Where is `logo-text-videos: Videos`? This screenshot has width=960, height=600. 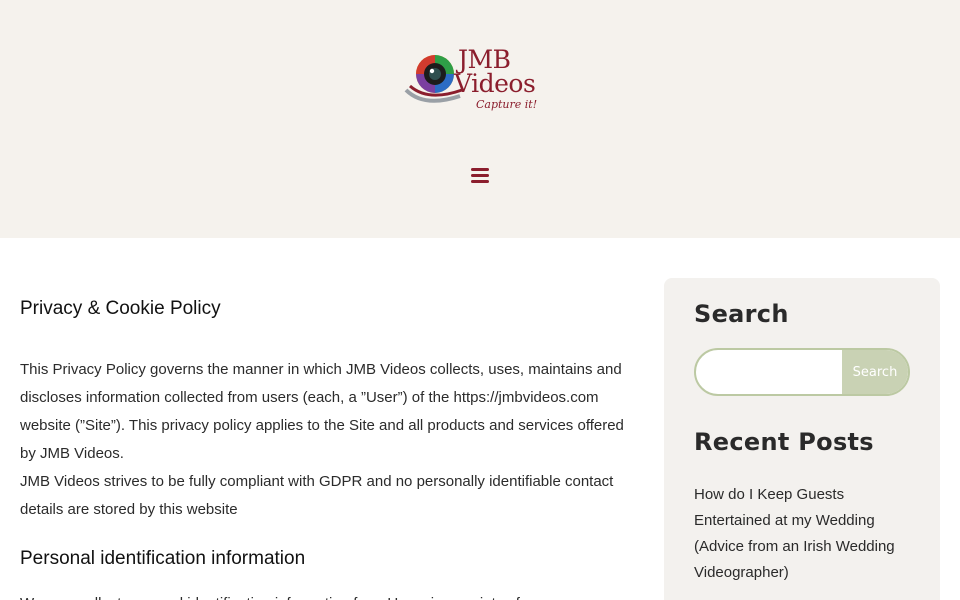
logo-text-videos: Videos is located at coordinates (495, 83).